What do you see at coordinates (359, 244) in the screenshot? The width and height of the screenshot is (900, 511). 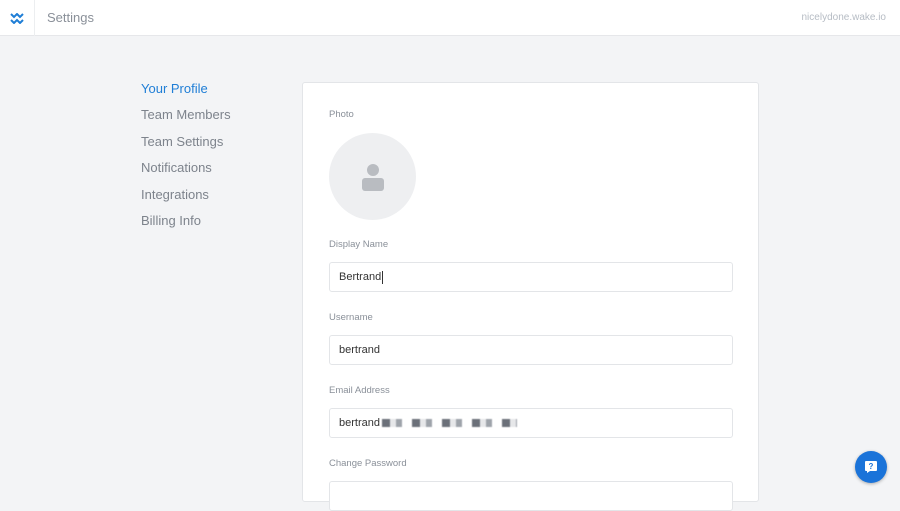 I see `display-name-label: Display Name` at bounding box center [359, 244].